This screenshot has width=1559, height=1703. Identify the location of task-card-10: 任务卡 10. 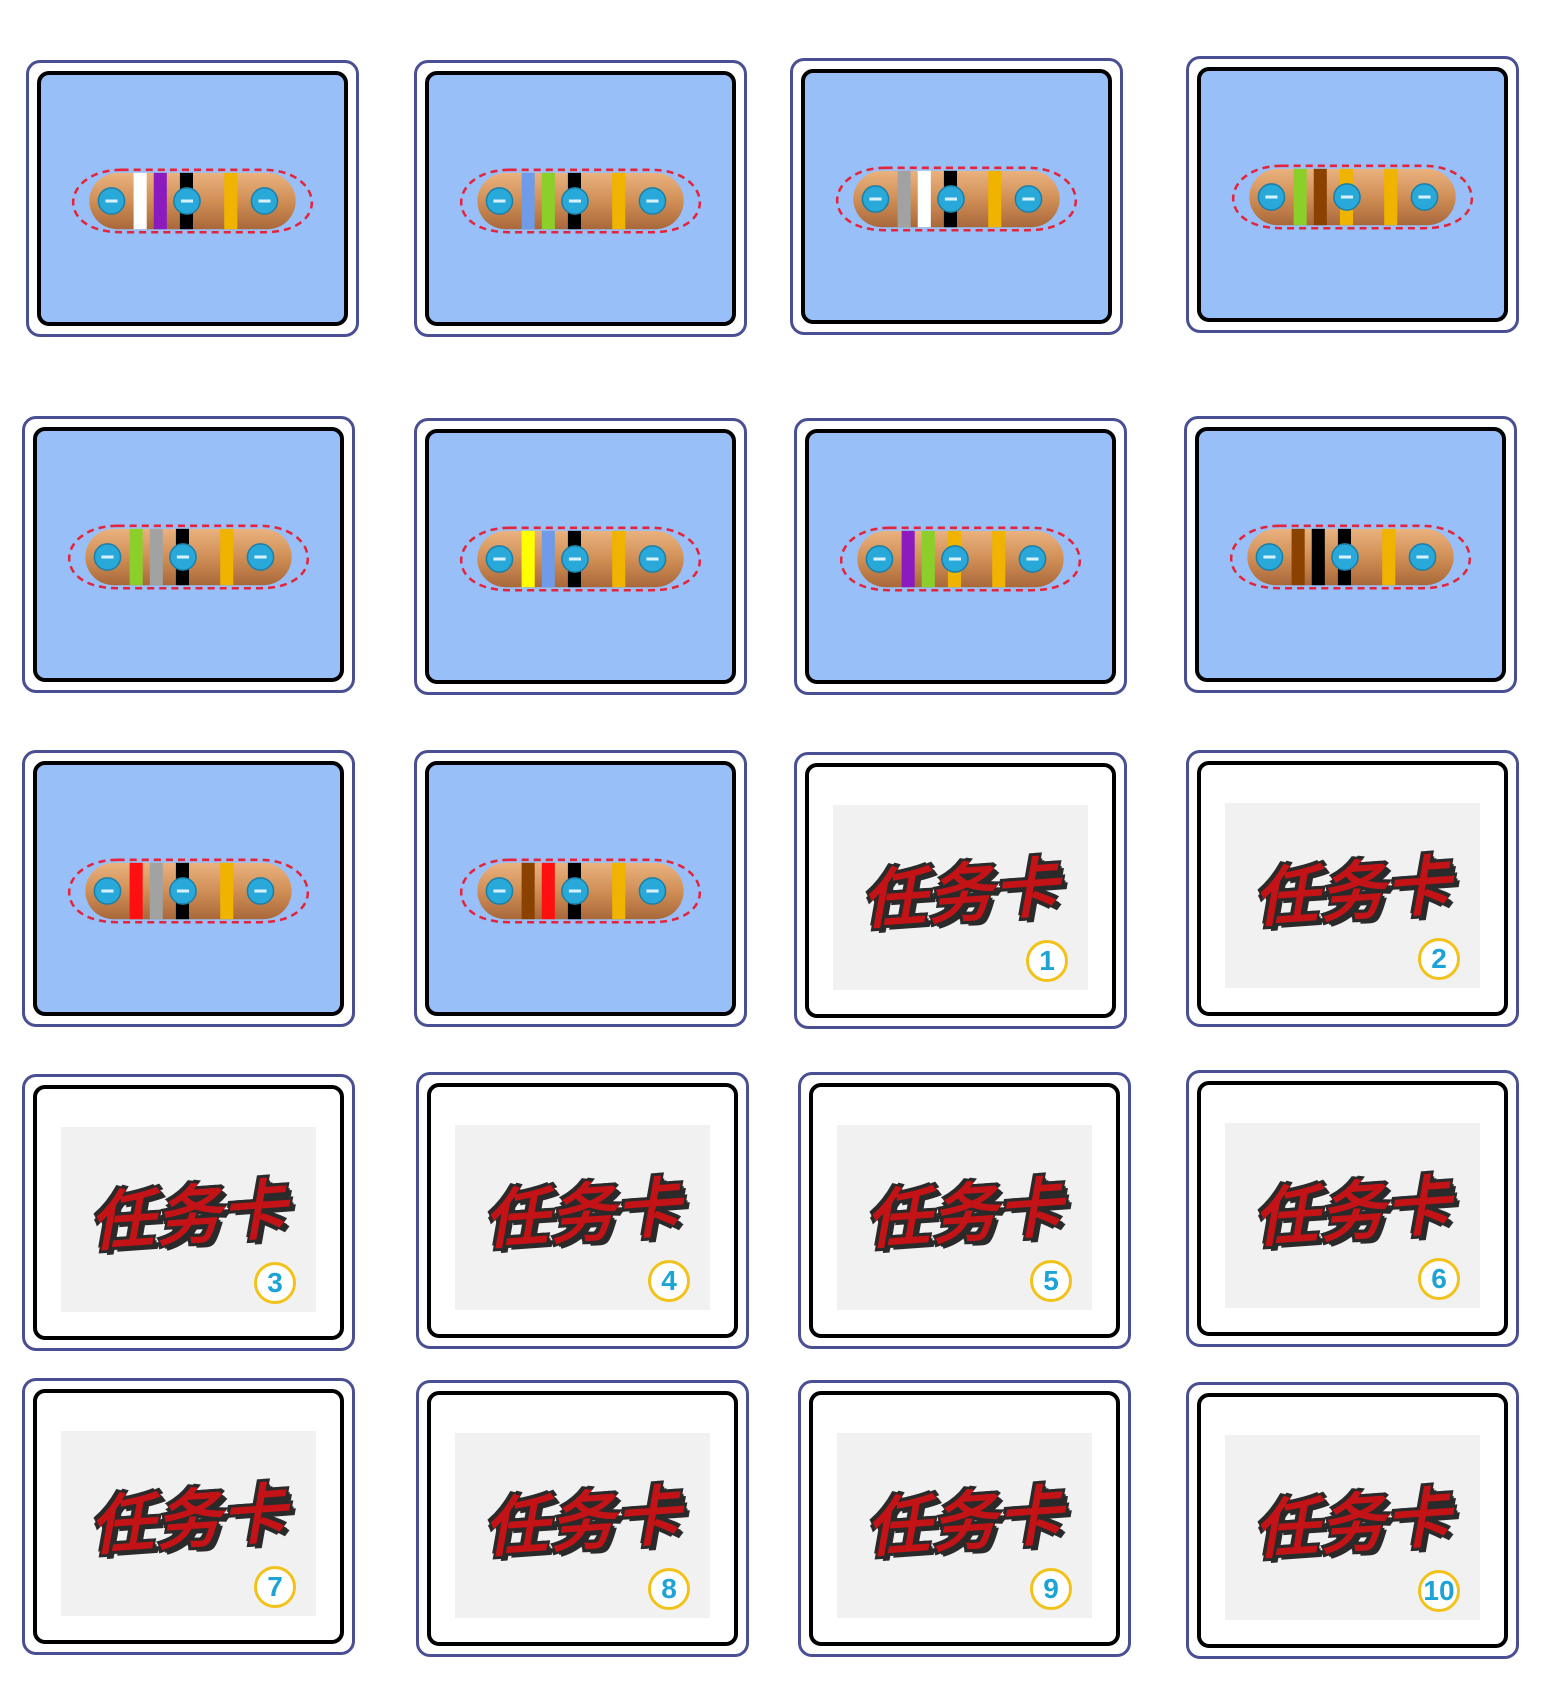
(1352, 1520).